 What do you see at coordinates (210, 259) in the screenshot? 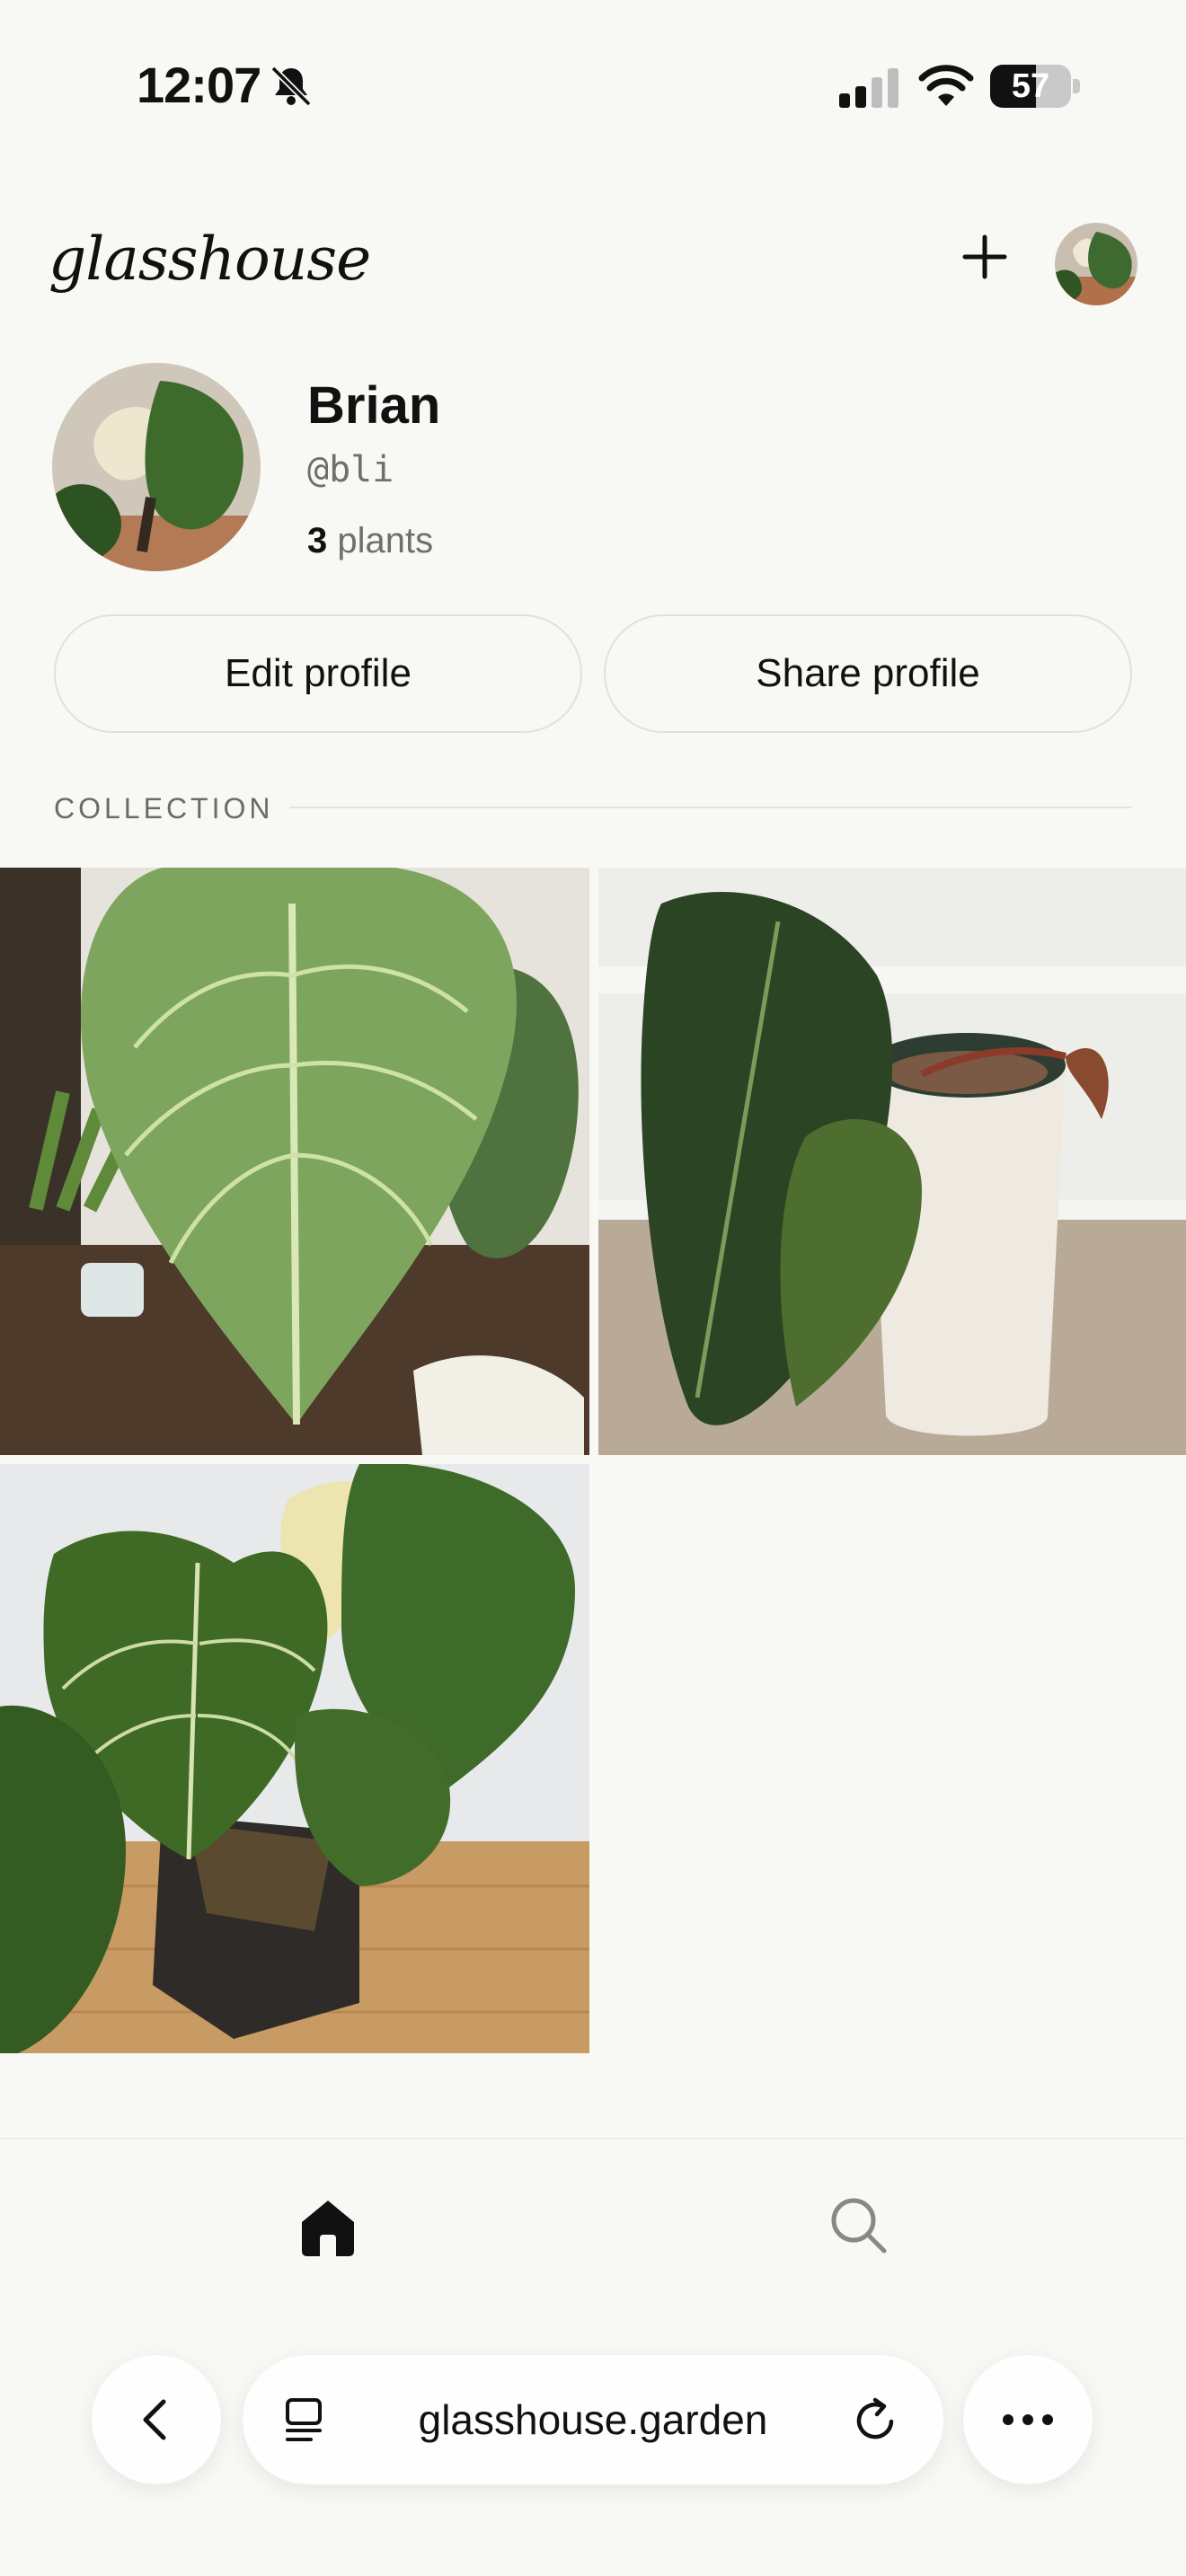
I see `app-logo: glasshouse` at bounding box center [210, 259].